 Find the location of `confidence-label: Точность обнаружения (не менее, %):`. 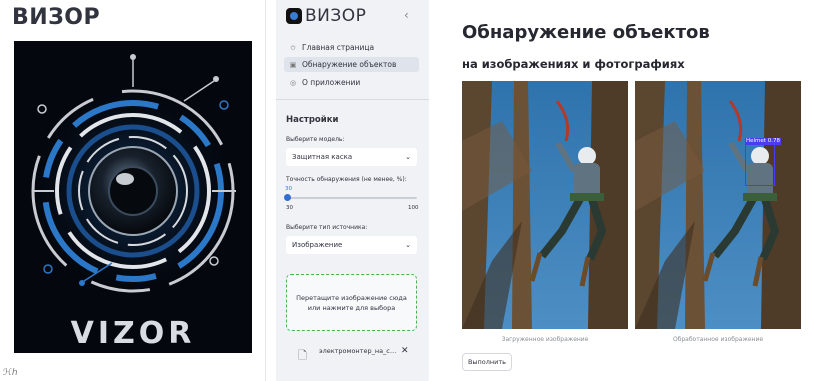

confidence-label: Точность обнаружения (не менее, %): is located at coordinates (346, 179).